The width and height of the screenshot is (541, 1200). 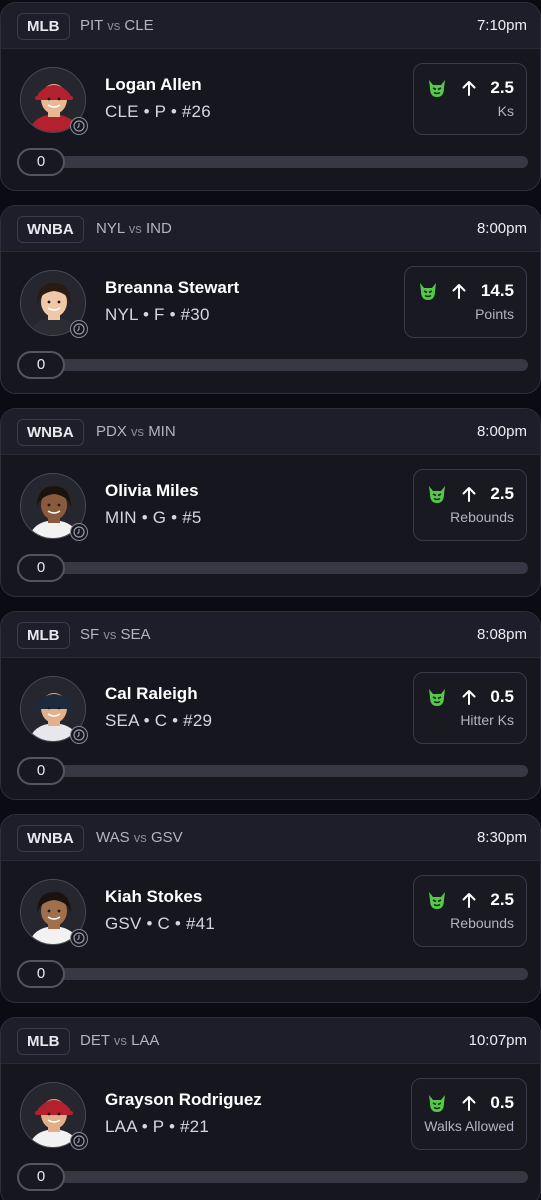 What do you see at coordinates (195, 314) in the screenshot?
I see `player-number: #30` at bounding box center [195, 314].